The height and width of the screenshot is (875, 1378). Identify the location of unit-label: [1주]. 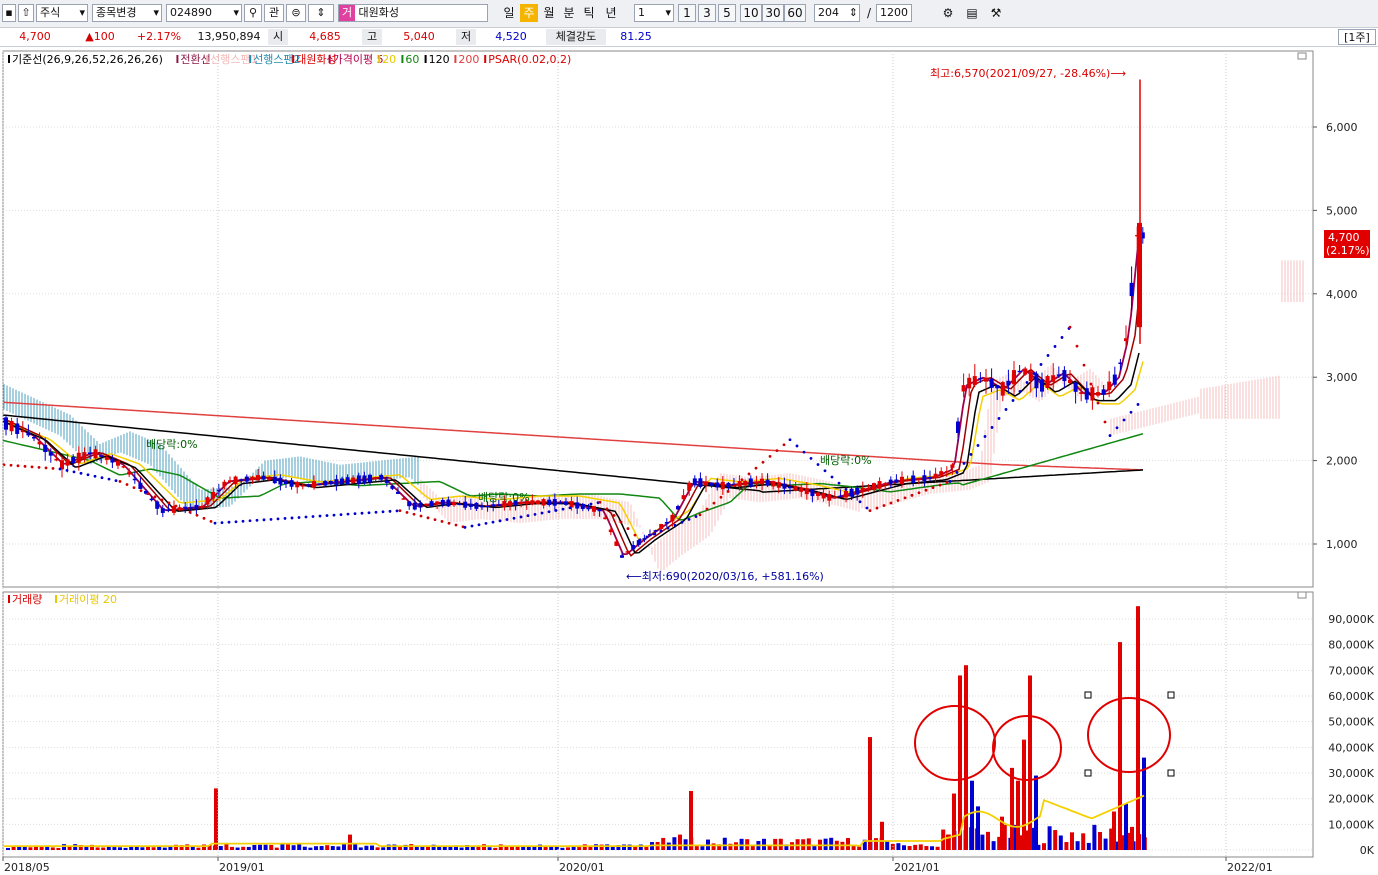
(1357, 37).